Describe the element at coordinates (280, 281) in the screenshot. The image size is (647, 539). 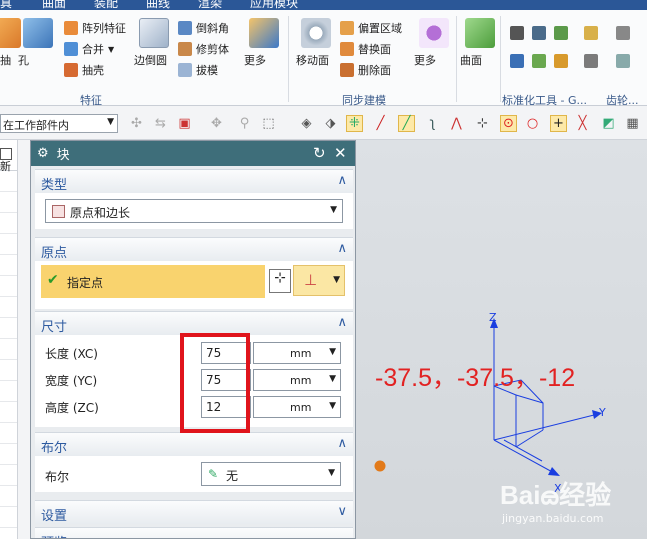
I see `point-dialog-button: ⊹` at that location.